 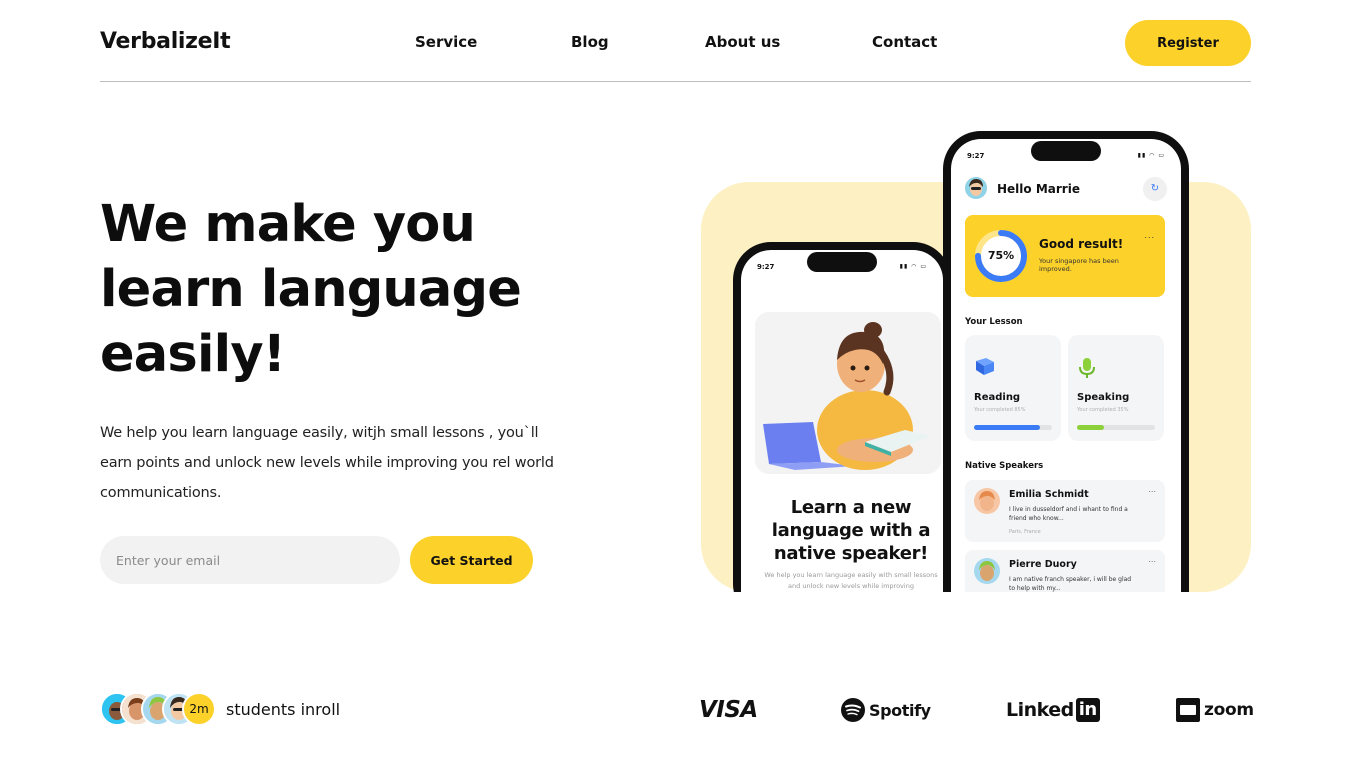 I want to click on hero-title: We make you learn language easily!, so click(x=335, y=289).